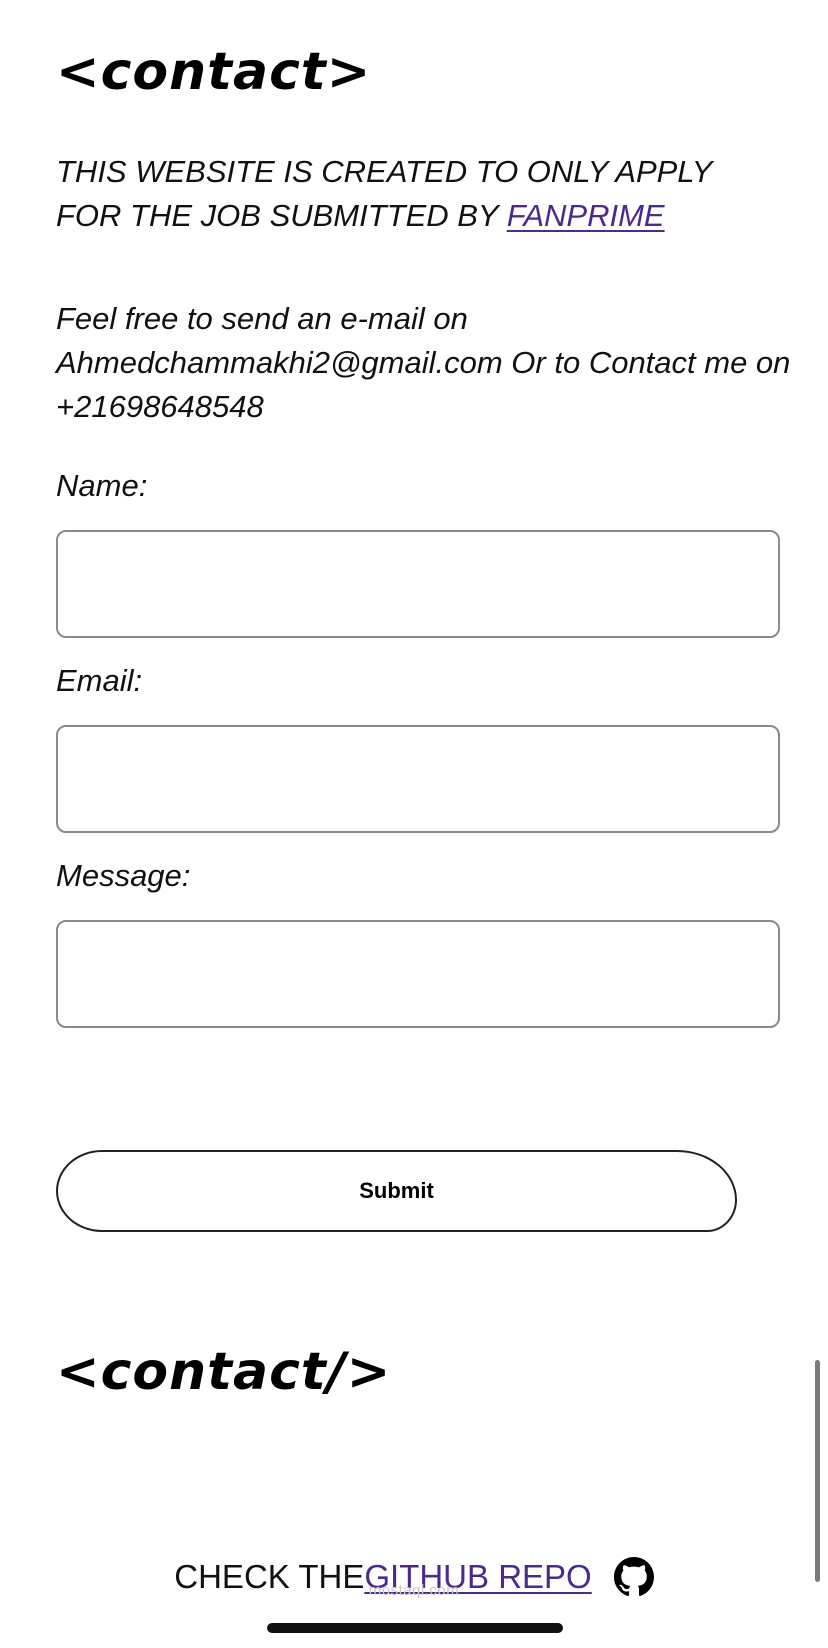 This screenshot has width=828, height=1648. I want to click on watermark: mostaql.com, so click(414, 1590).